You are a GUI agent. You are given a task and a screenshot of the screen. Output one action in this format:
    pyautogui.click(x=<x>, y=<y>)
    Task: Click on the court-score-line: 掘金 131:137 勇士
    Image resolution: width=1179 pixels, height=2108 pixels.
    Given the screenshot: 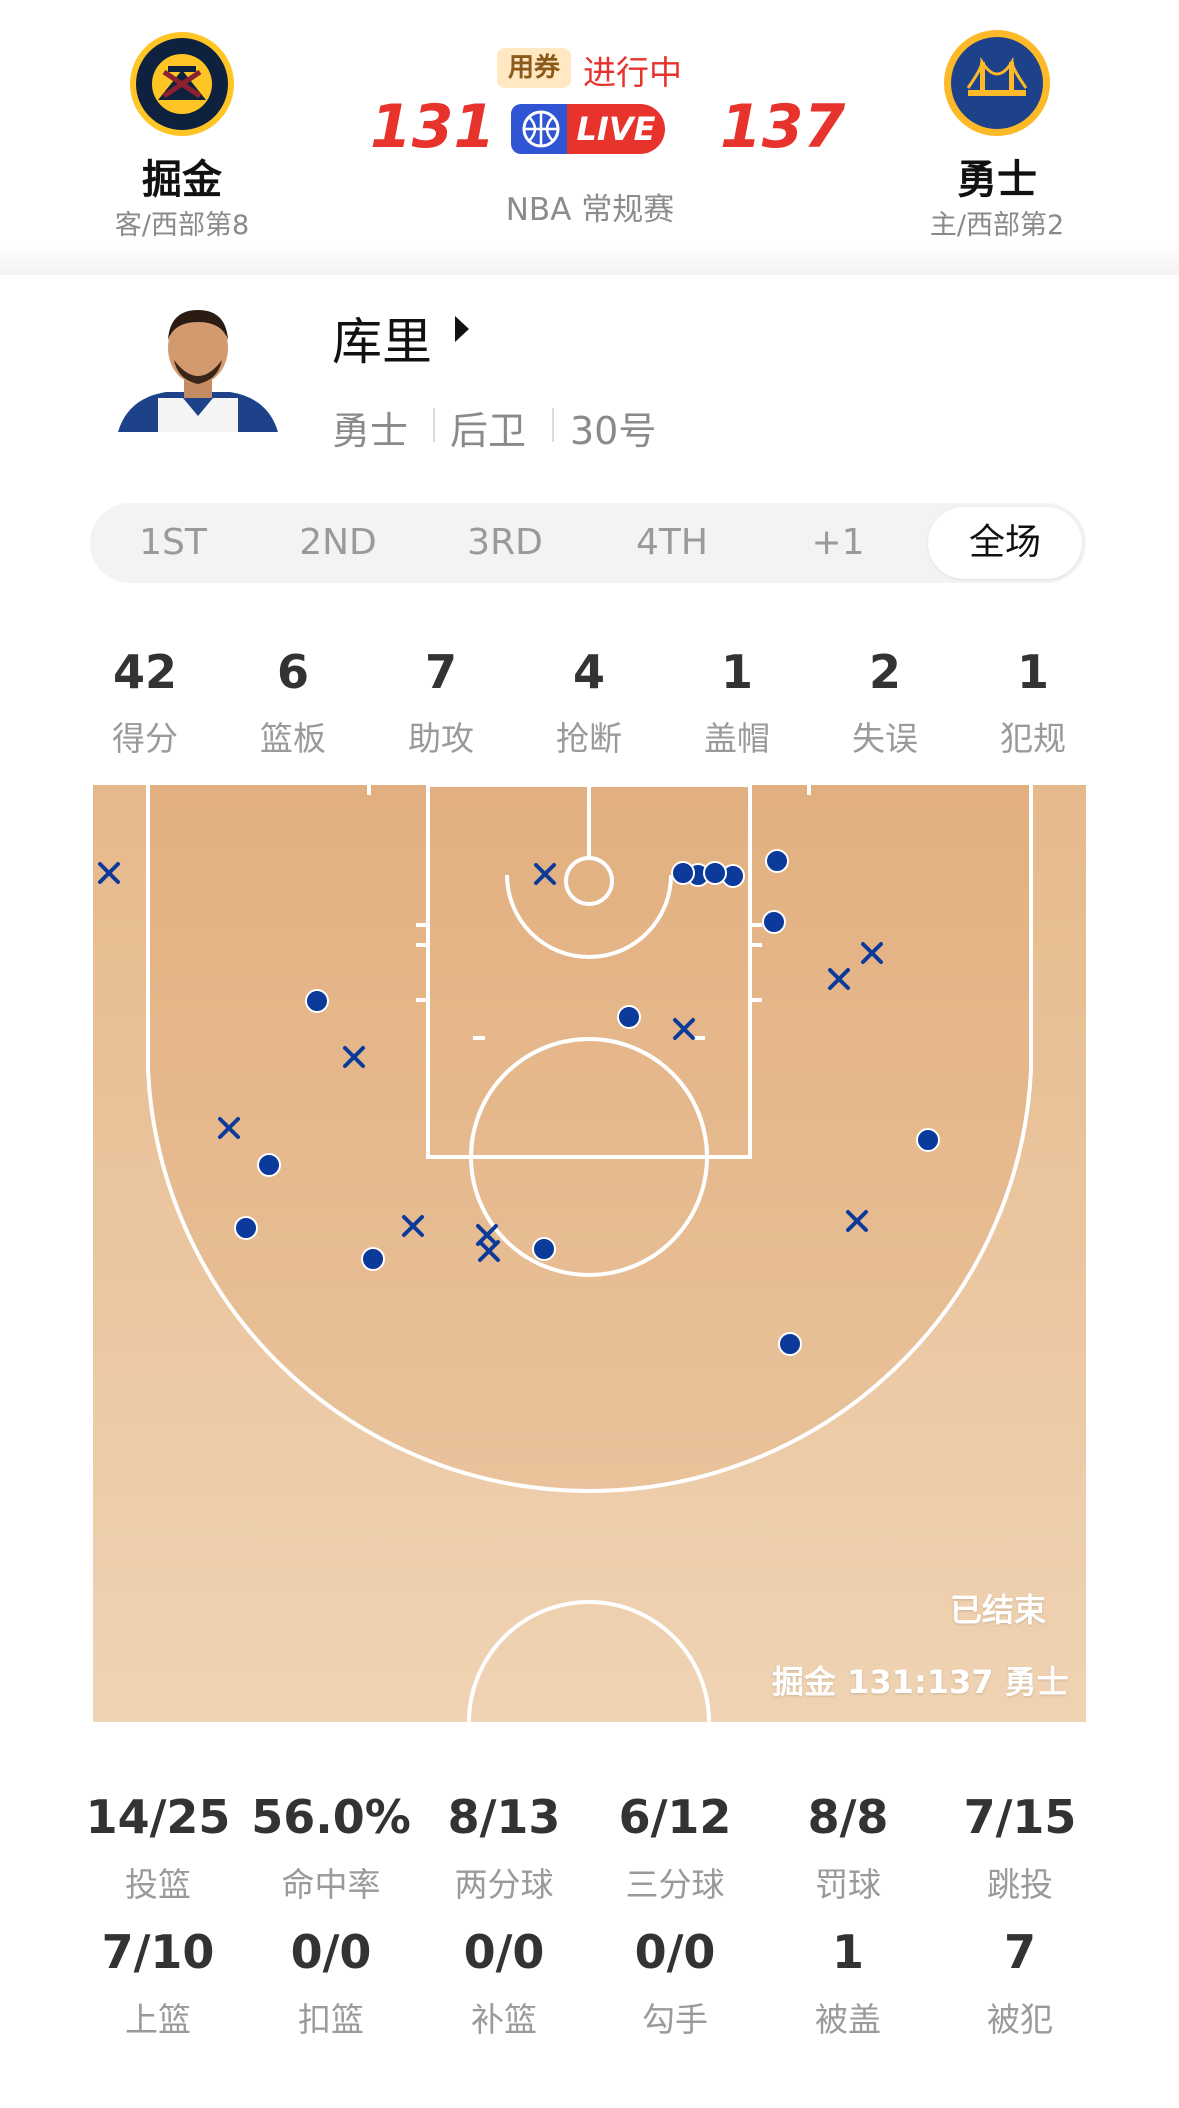 What is the action you would take?
    pyautogui.click(x=920, y=1682)
    